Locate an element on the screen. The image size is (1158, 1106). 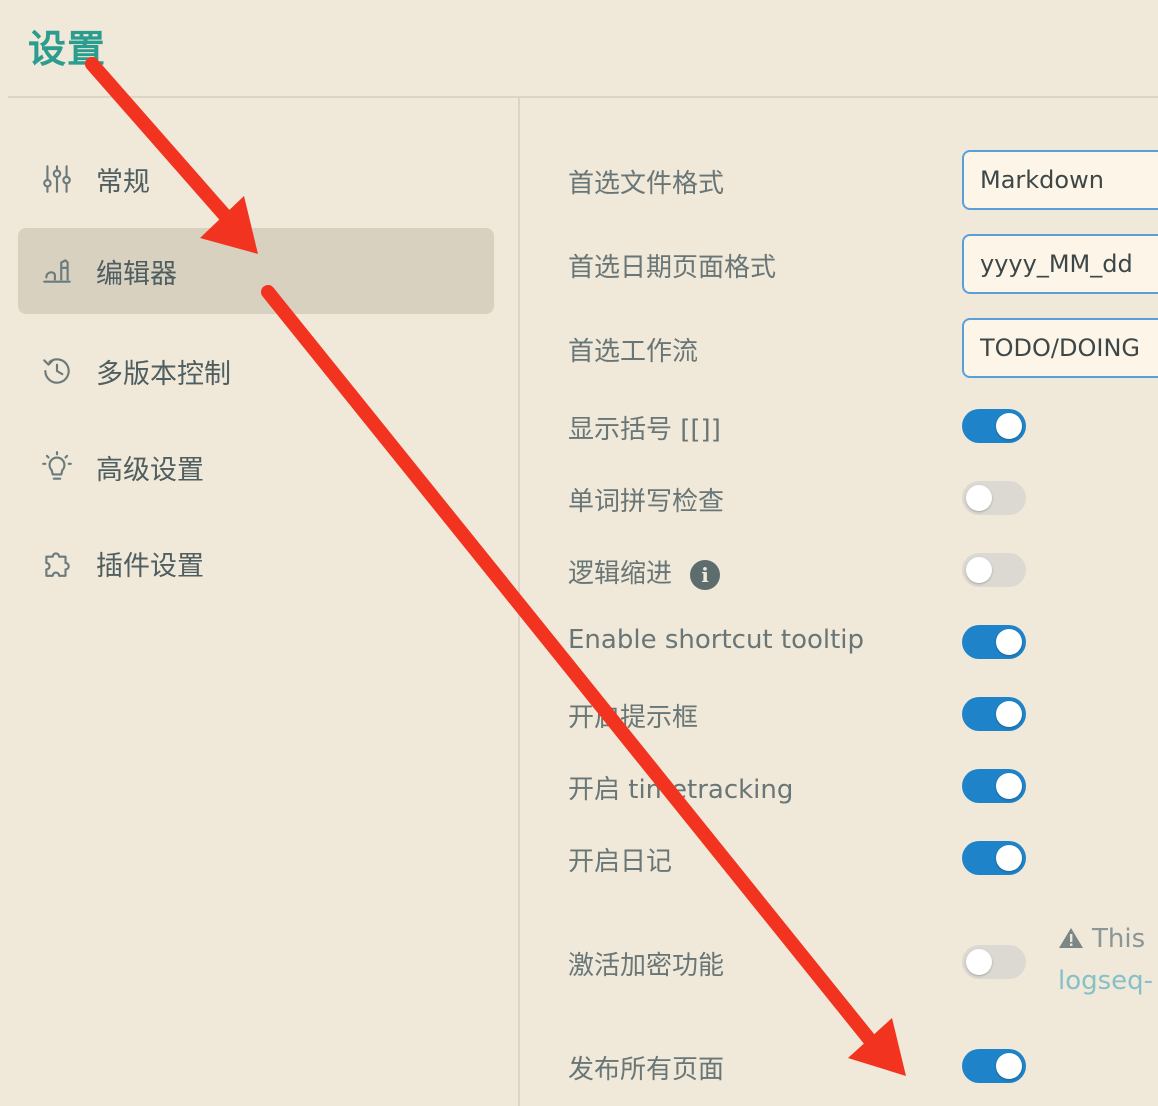
puzzle-icon is located at coordinates (57, 563).